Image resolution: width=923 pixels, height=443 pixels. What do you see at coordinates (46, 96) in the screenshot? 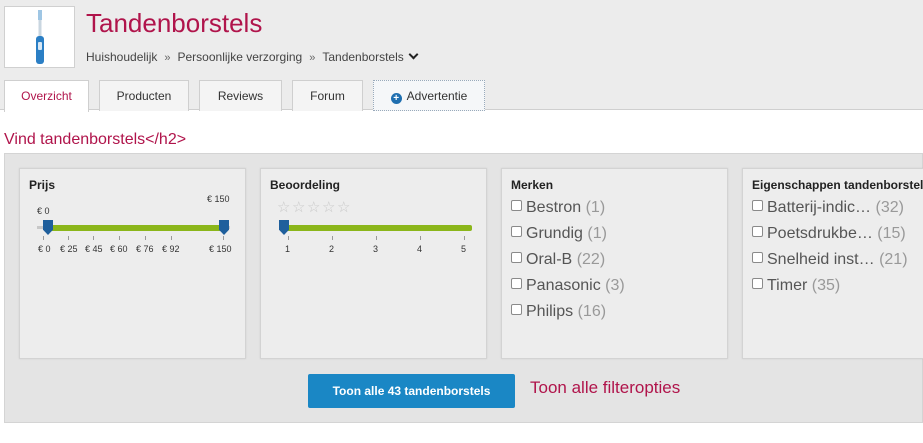
I see `tab-overzicht: Overzicht` at bounding box center [46, 96].